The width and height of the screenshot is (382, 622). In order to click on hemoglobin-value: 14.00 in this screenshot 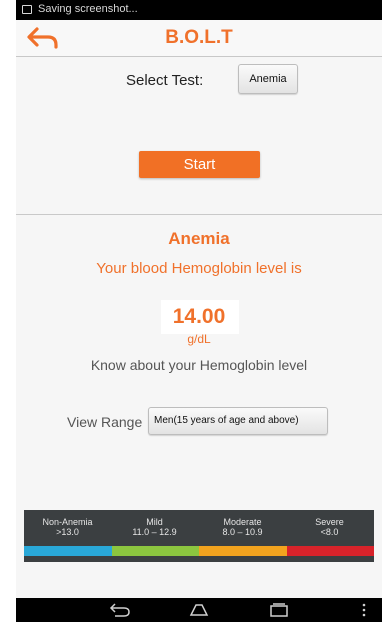, I will do `click(199, 316)`.